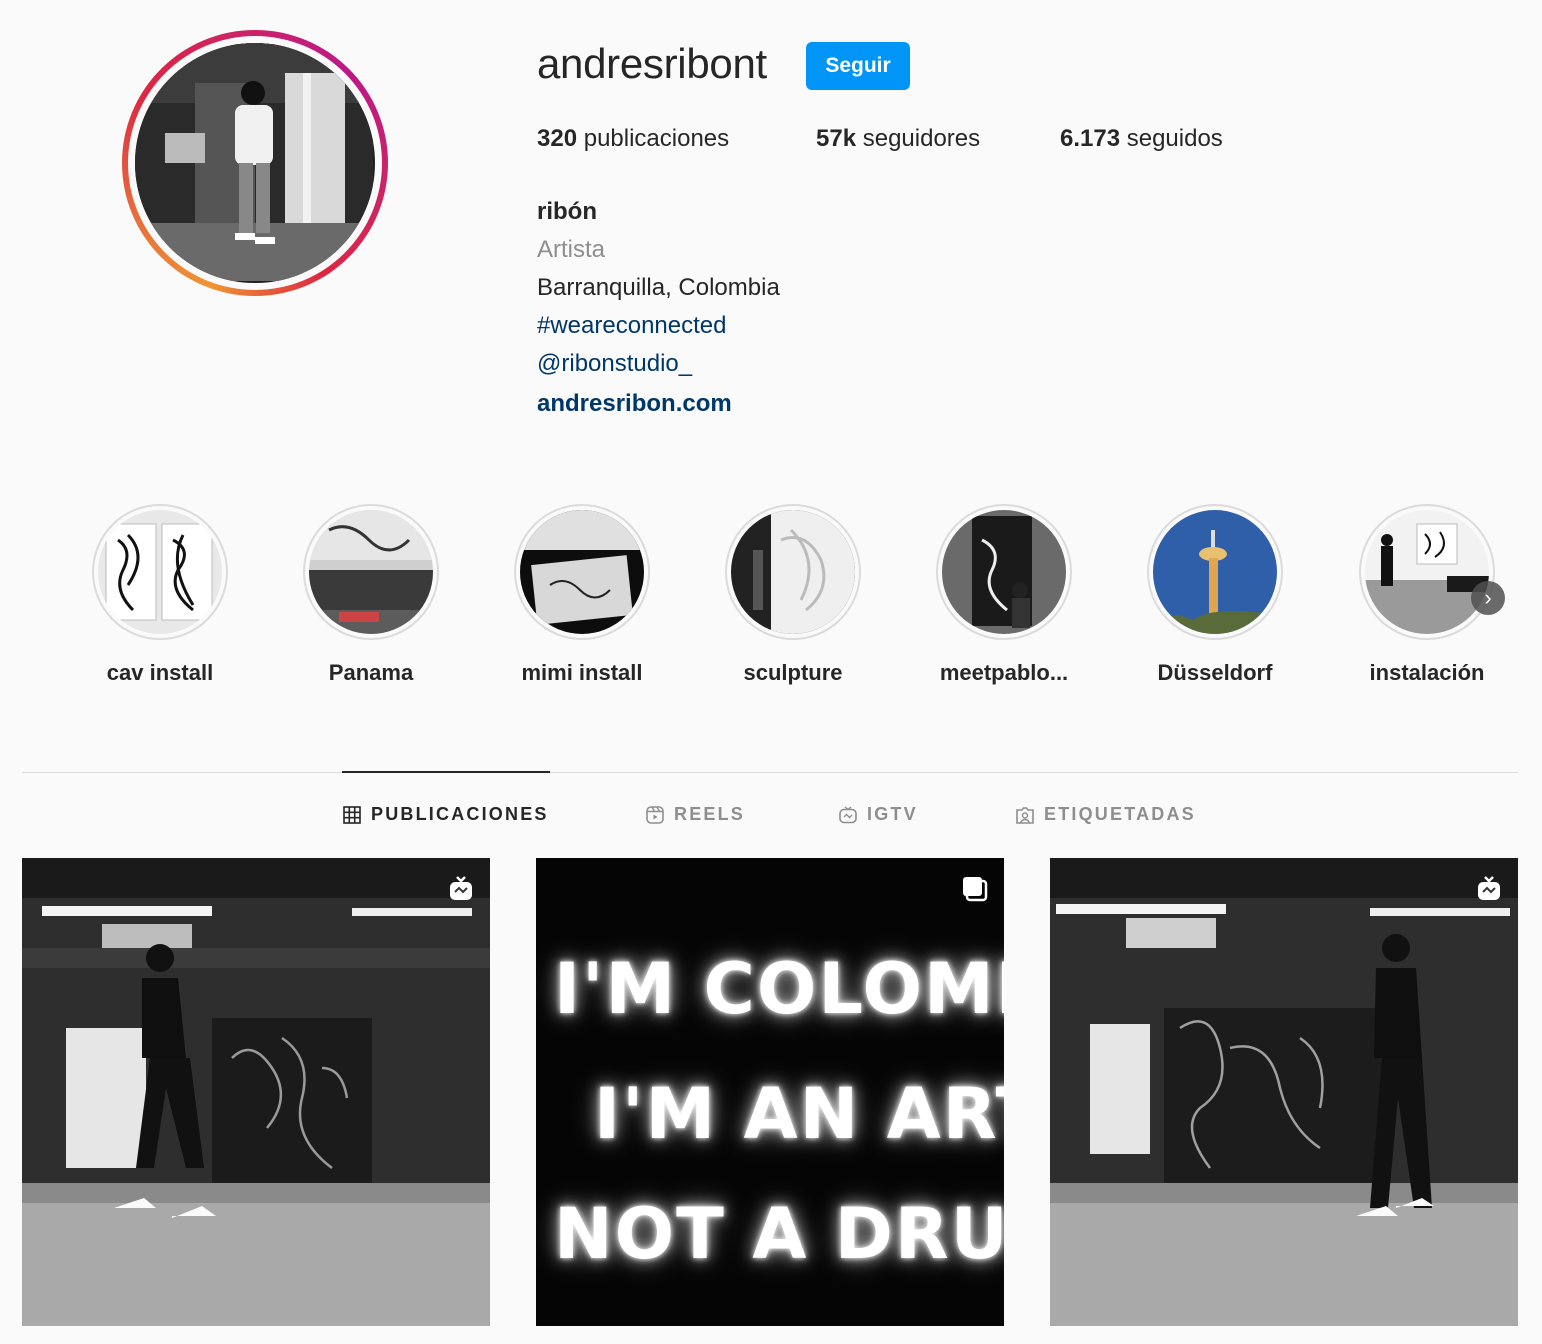  Describe the element at coordinates (582, 672) in the screenshot. I see `highlight-label: mimi install` at that location.